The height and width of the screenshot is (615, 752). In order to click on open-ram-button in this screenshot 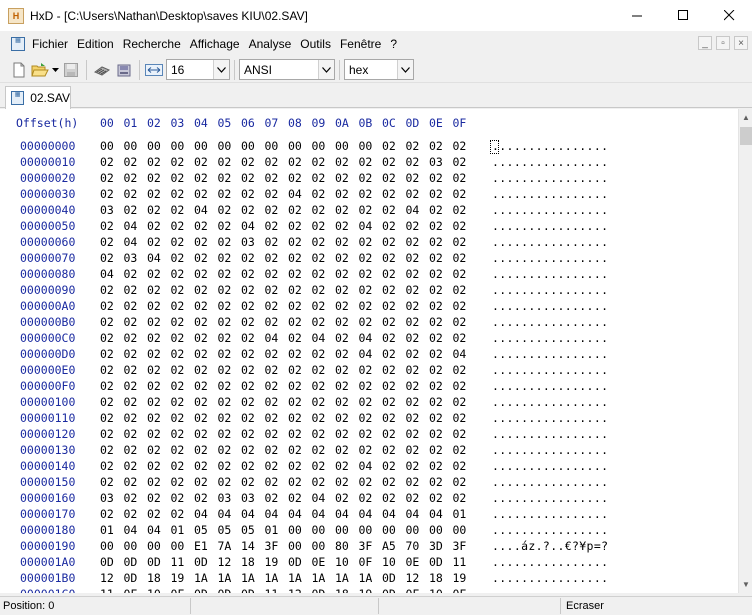, I will do `click(102, 70)`.